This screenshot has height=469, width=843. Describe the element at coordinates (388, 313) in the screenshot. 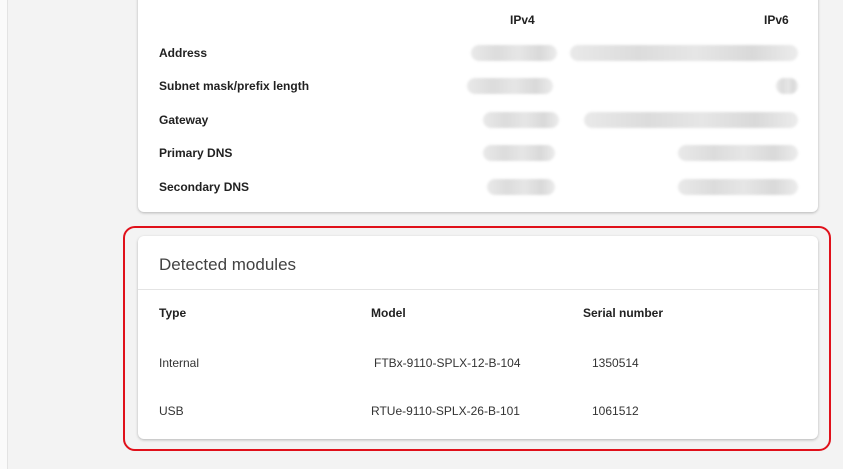

I see `model-column-header: Model` at that location.